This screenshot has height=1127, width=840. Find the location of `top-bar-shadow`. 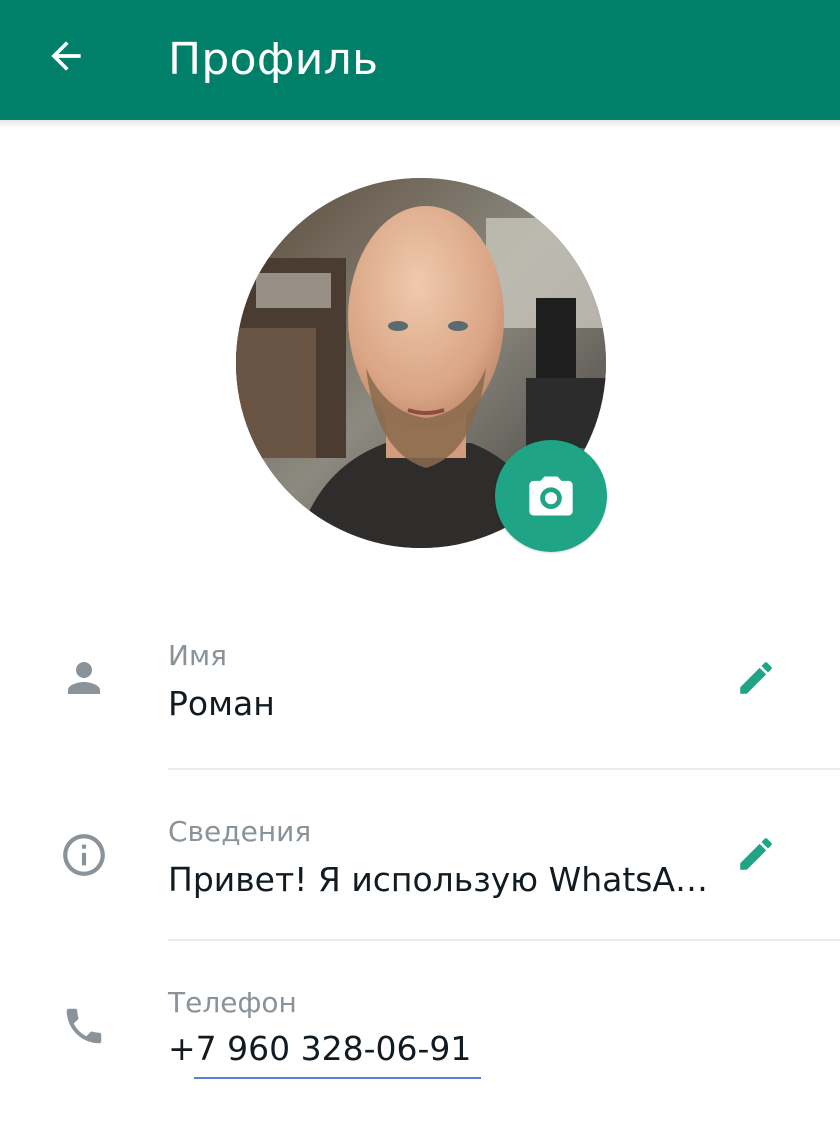

top-bar-shadow is located at coordinates (420, 124).